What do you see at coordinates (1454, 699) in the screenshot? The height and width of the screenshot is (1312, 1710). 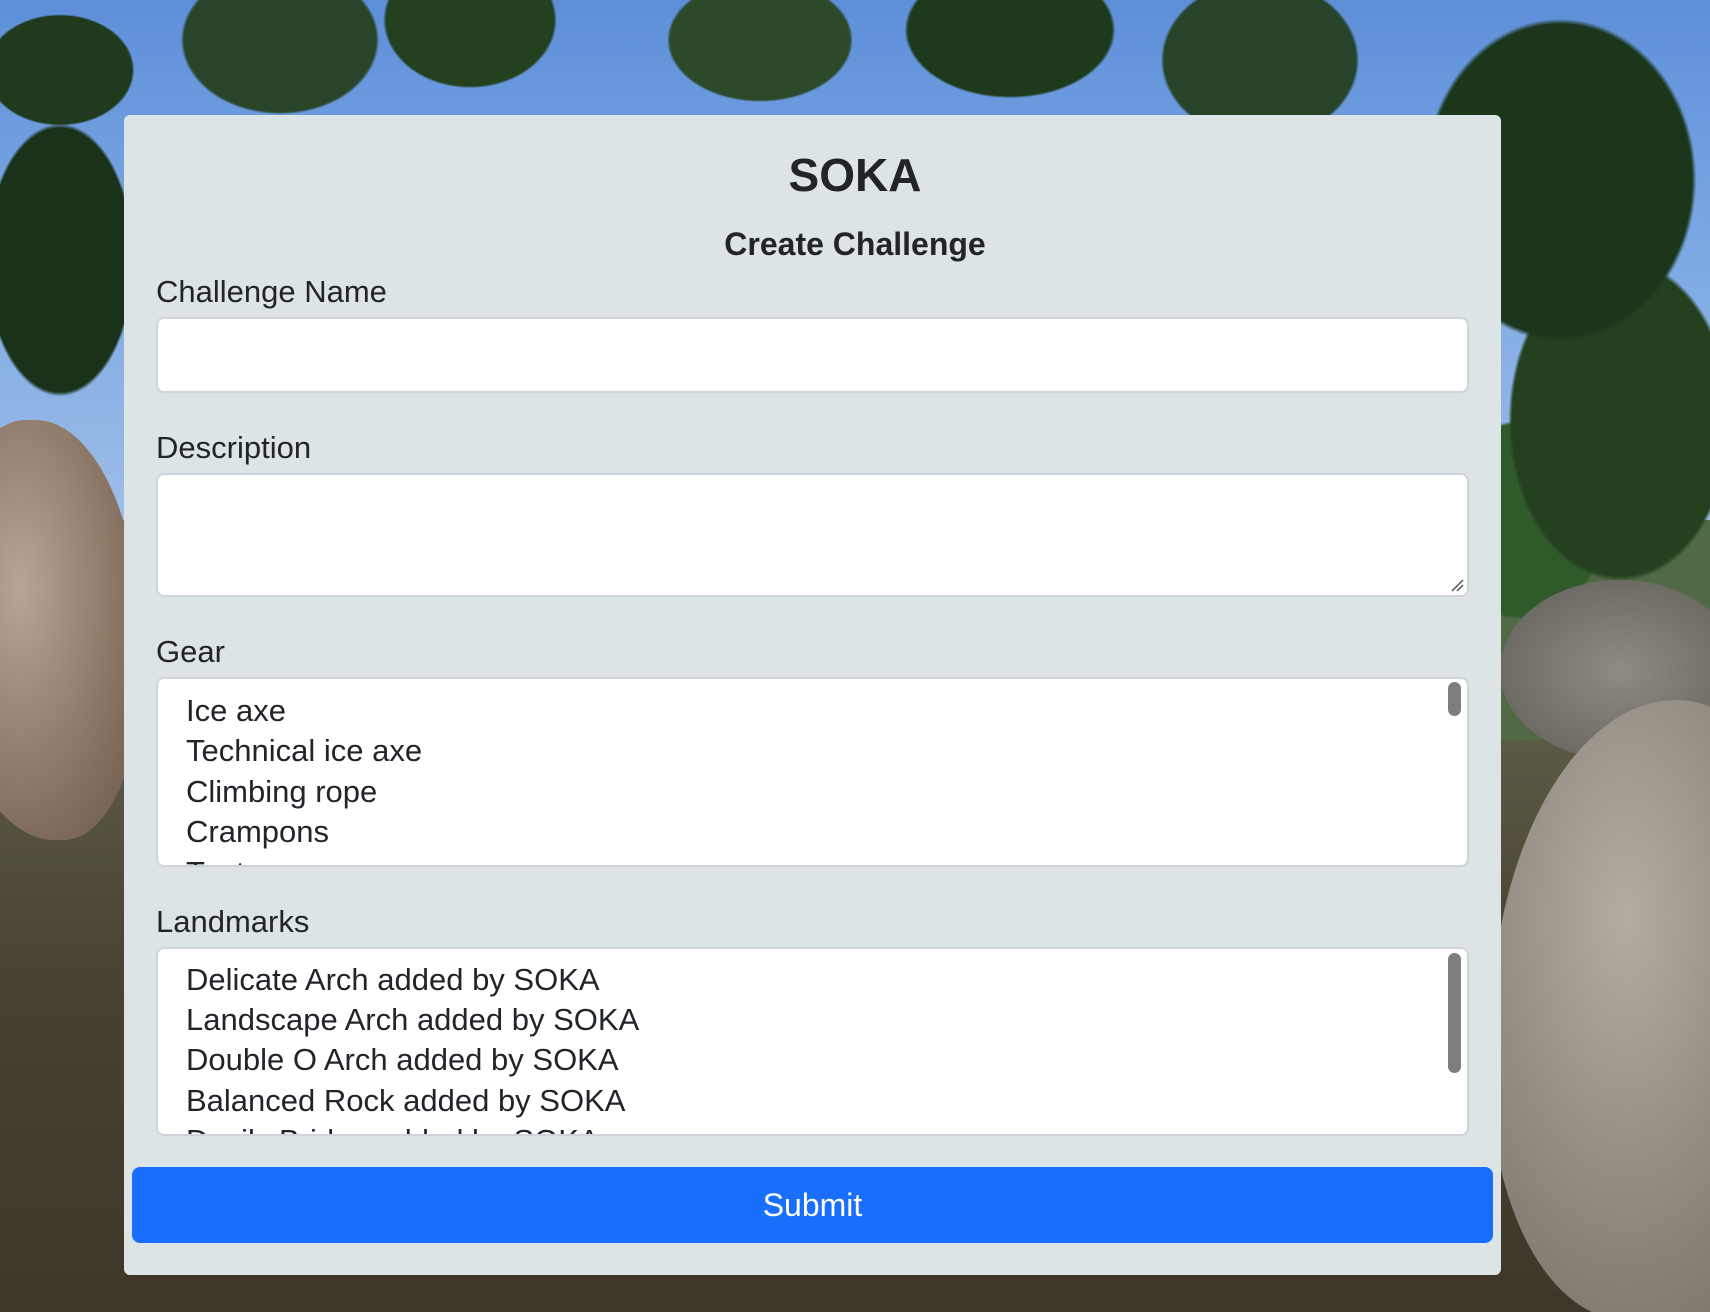 I see `gear-scrollbar-thumb` at bounding box center [1454, 699].